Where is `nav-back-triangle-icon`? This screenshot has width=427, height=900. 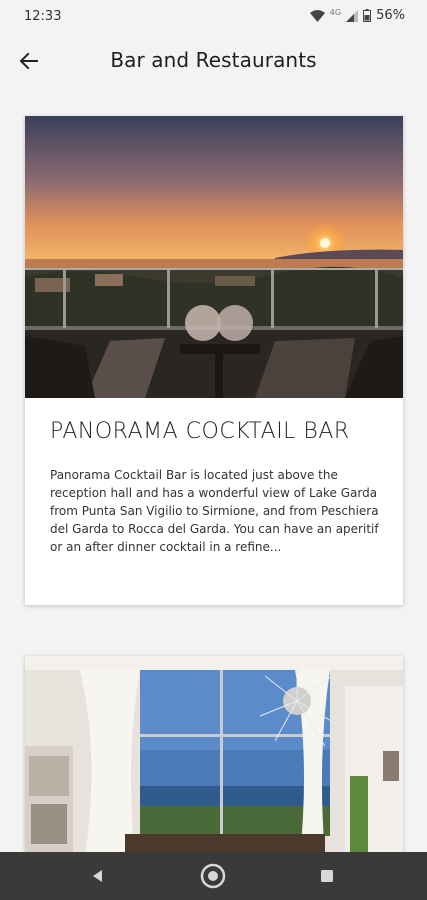 nav-back-triangle-icon is located at coordinates (97, 876).